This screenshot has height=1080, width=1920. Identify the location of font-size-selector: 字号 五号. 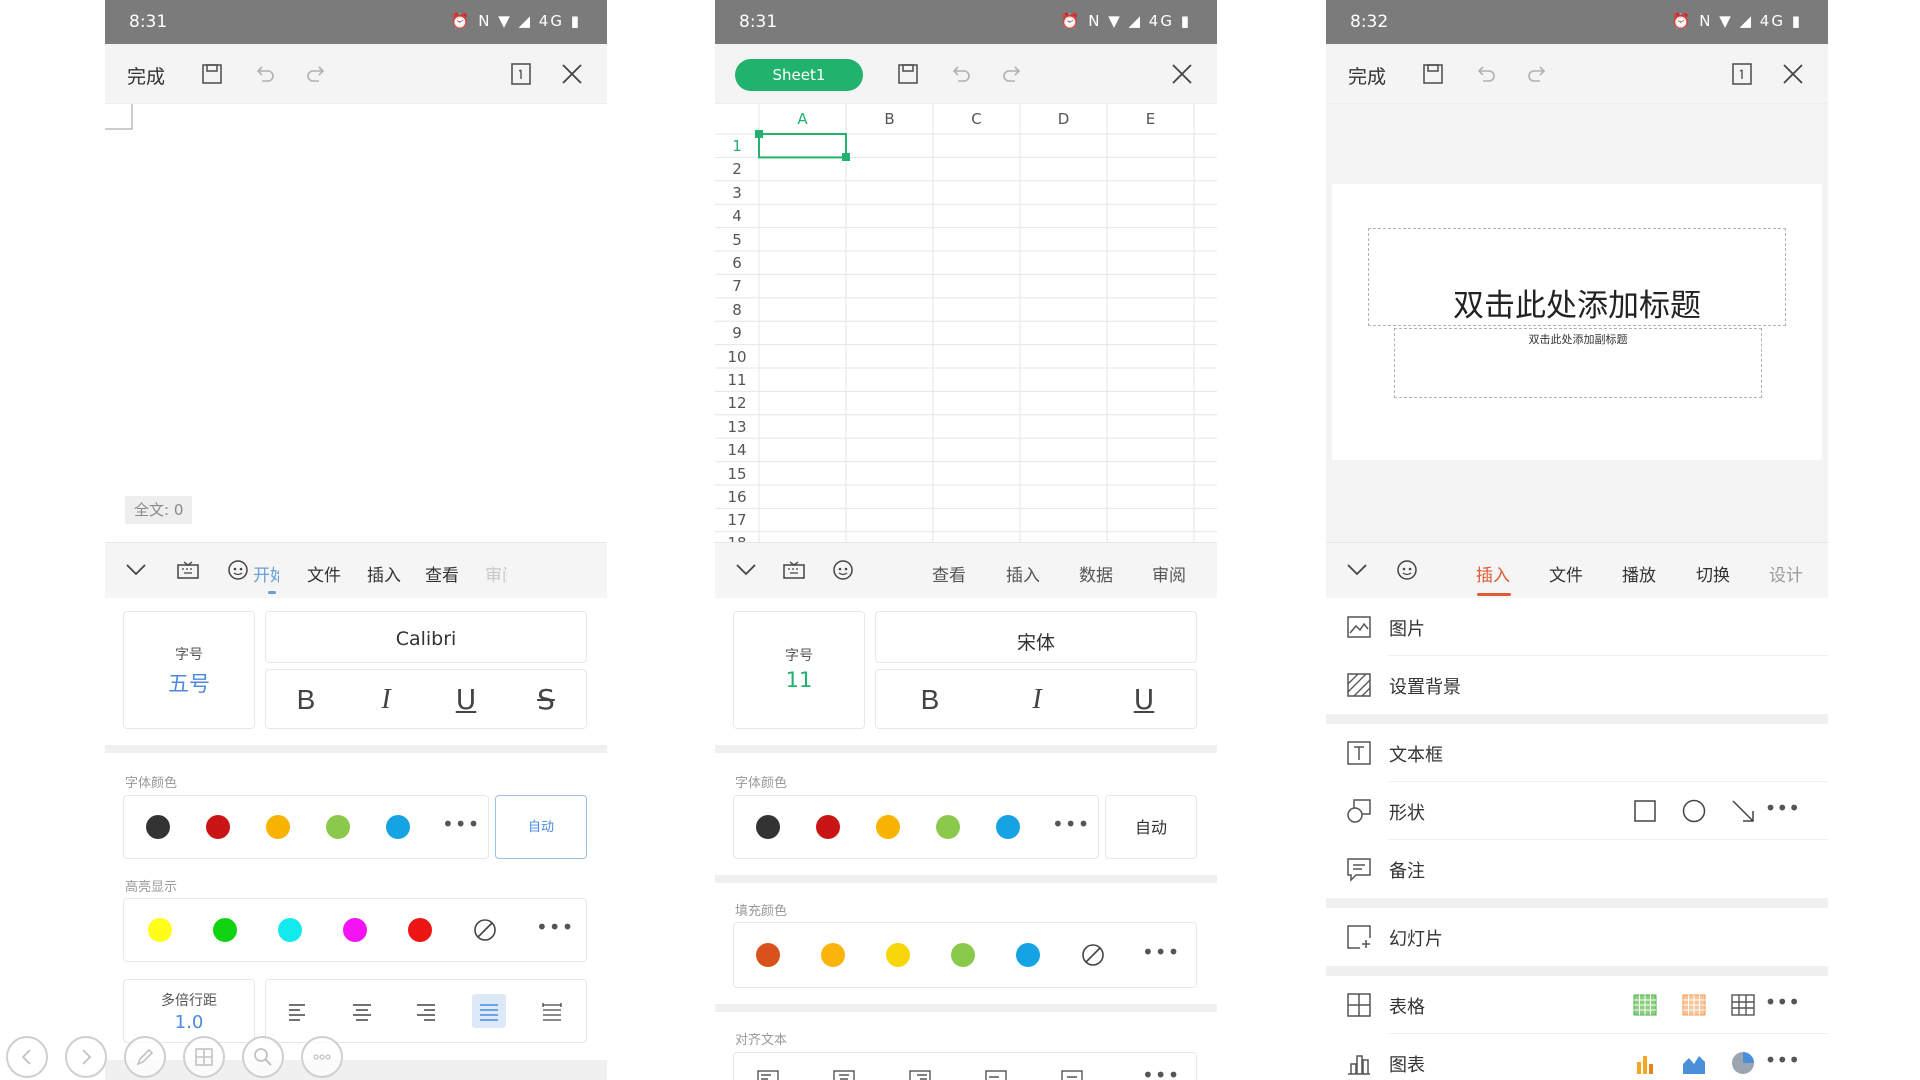
(189, 670).